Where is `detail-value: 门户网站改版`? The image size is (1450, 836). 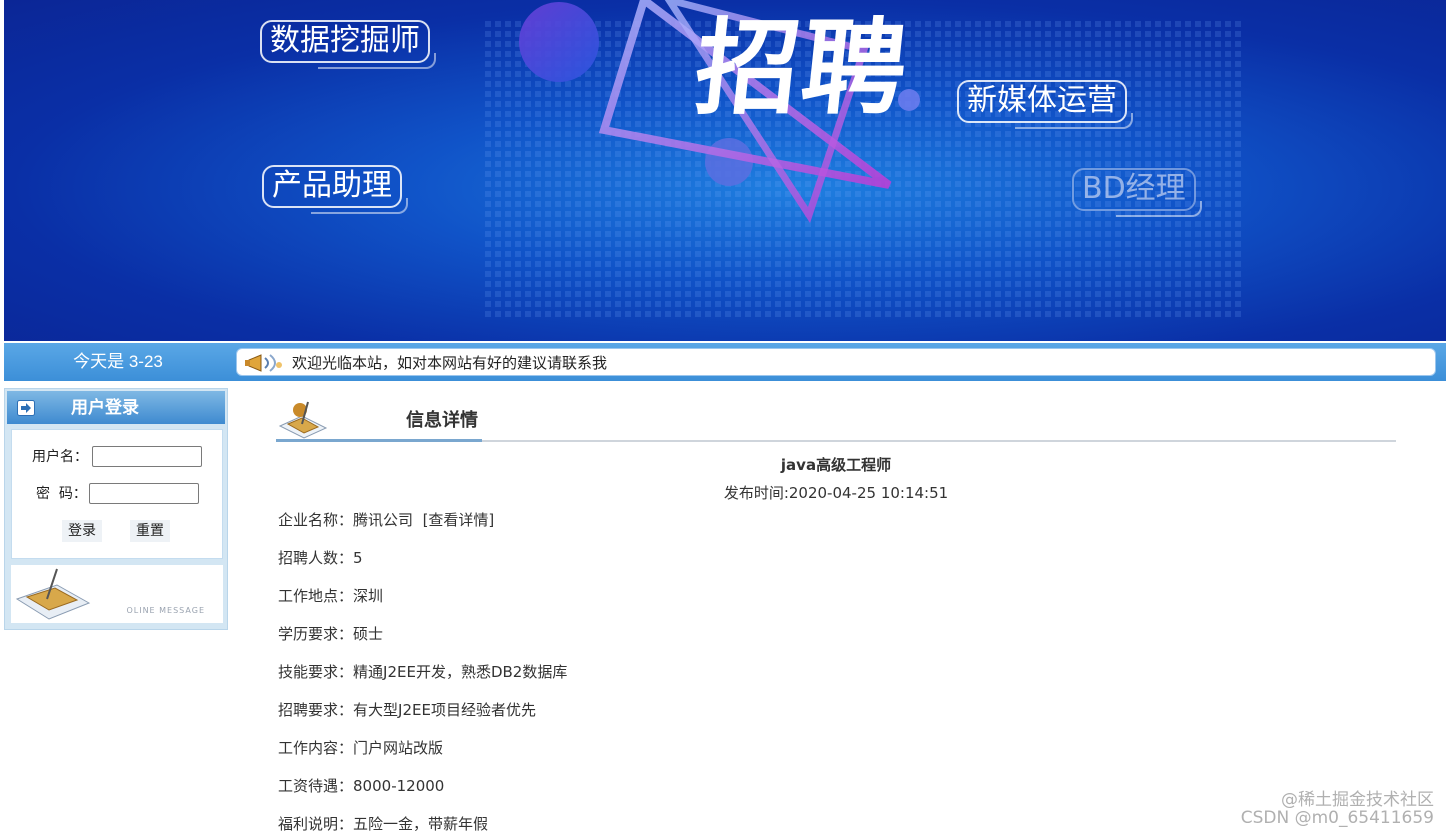 detail-value: 门户网站改版 is located at coordinates (398, 748).